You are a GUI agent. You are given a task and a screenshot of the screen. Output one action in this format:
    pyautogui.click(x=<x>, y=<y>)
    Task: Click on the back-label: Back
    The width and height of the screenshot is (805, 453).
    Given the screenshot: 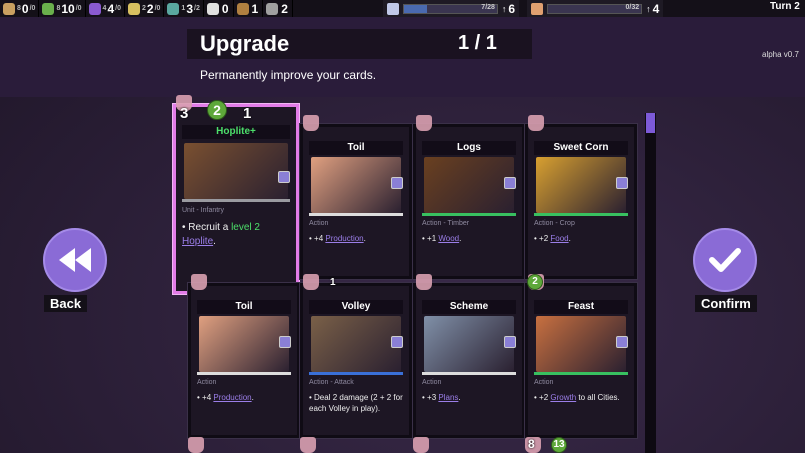 What is the action you would take?
    pyautogui.click(x=66, y=303)
    